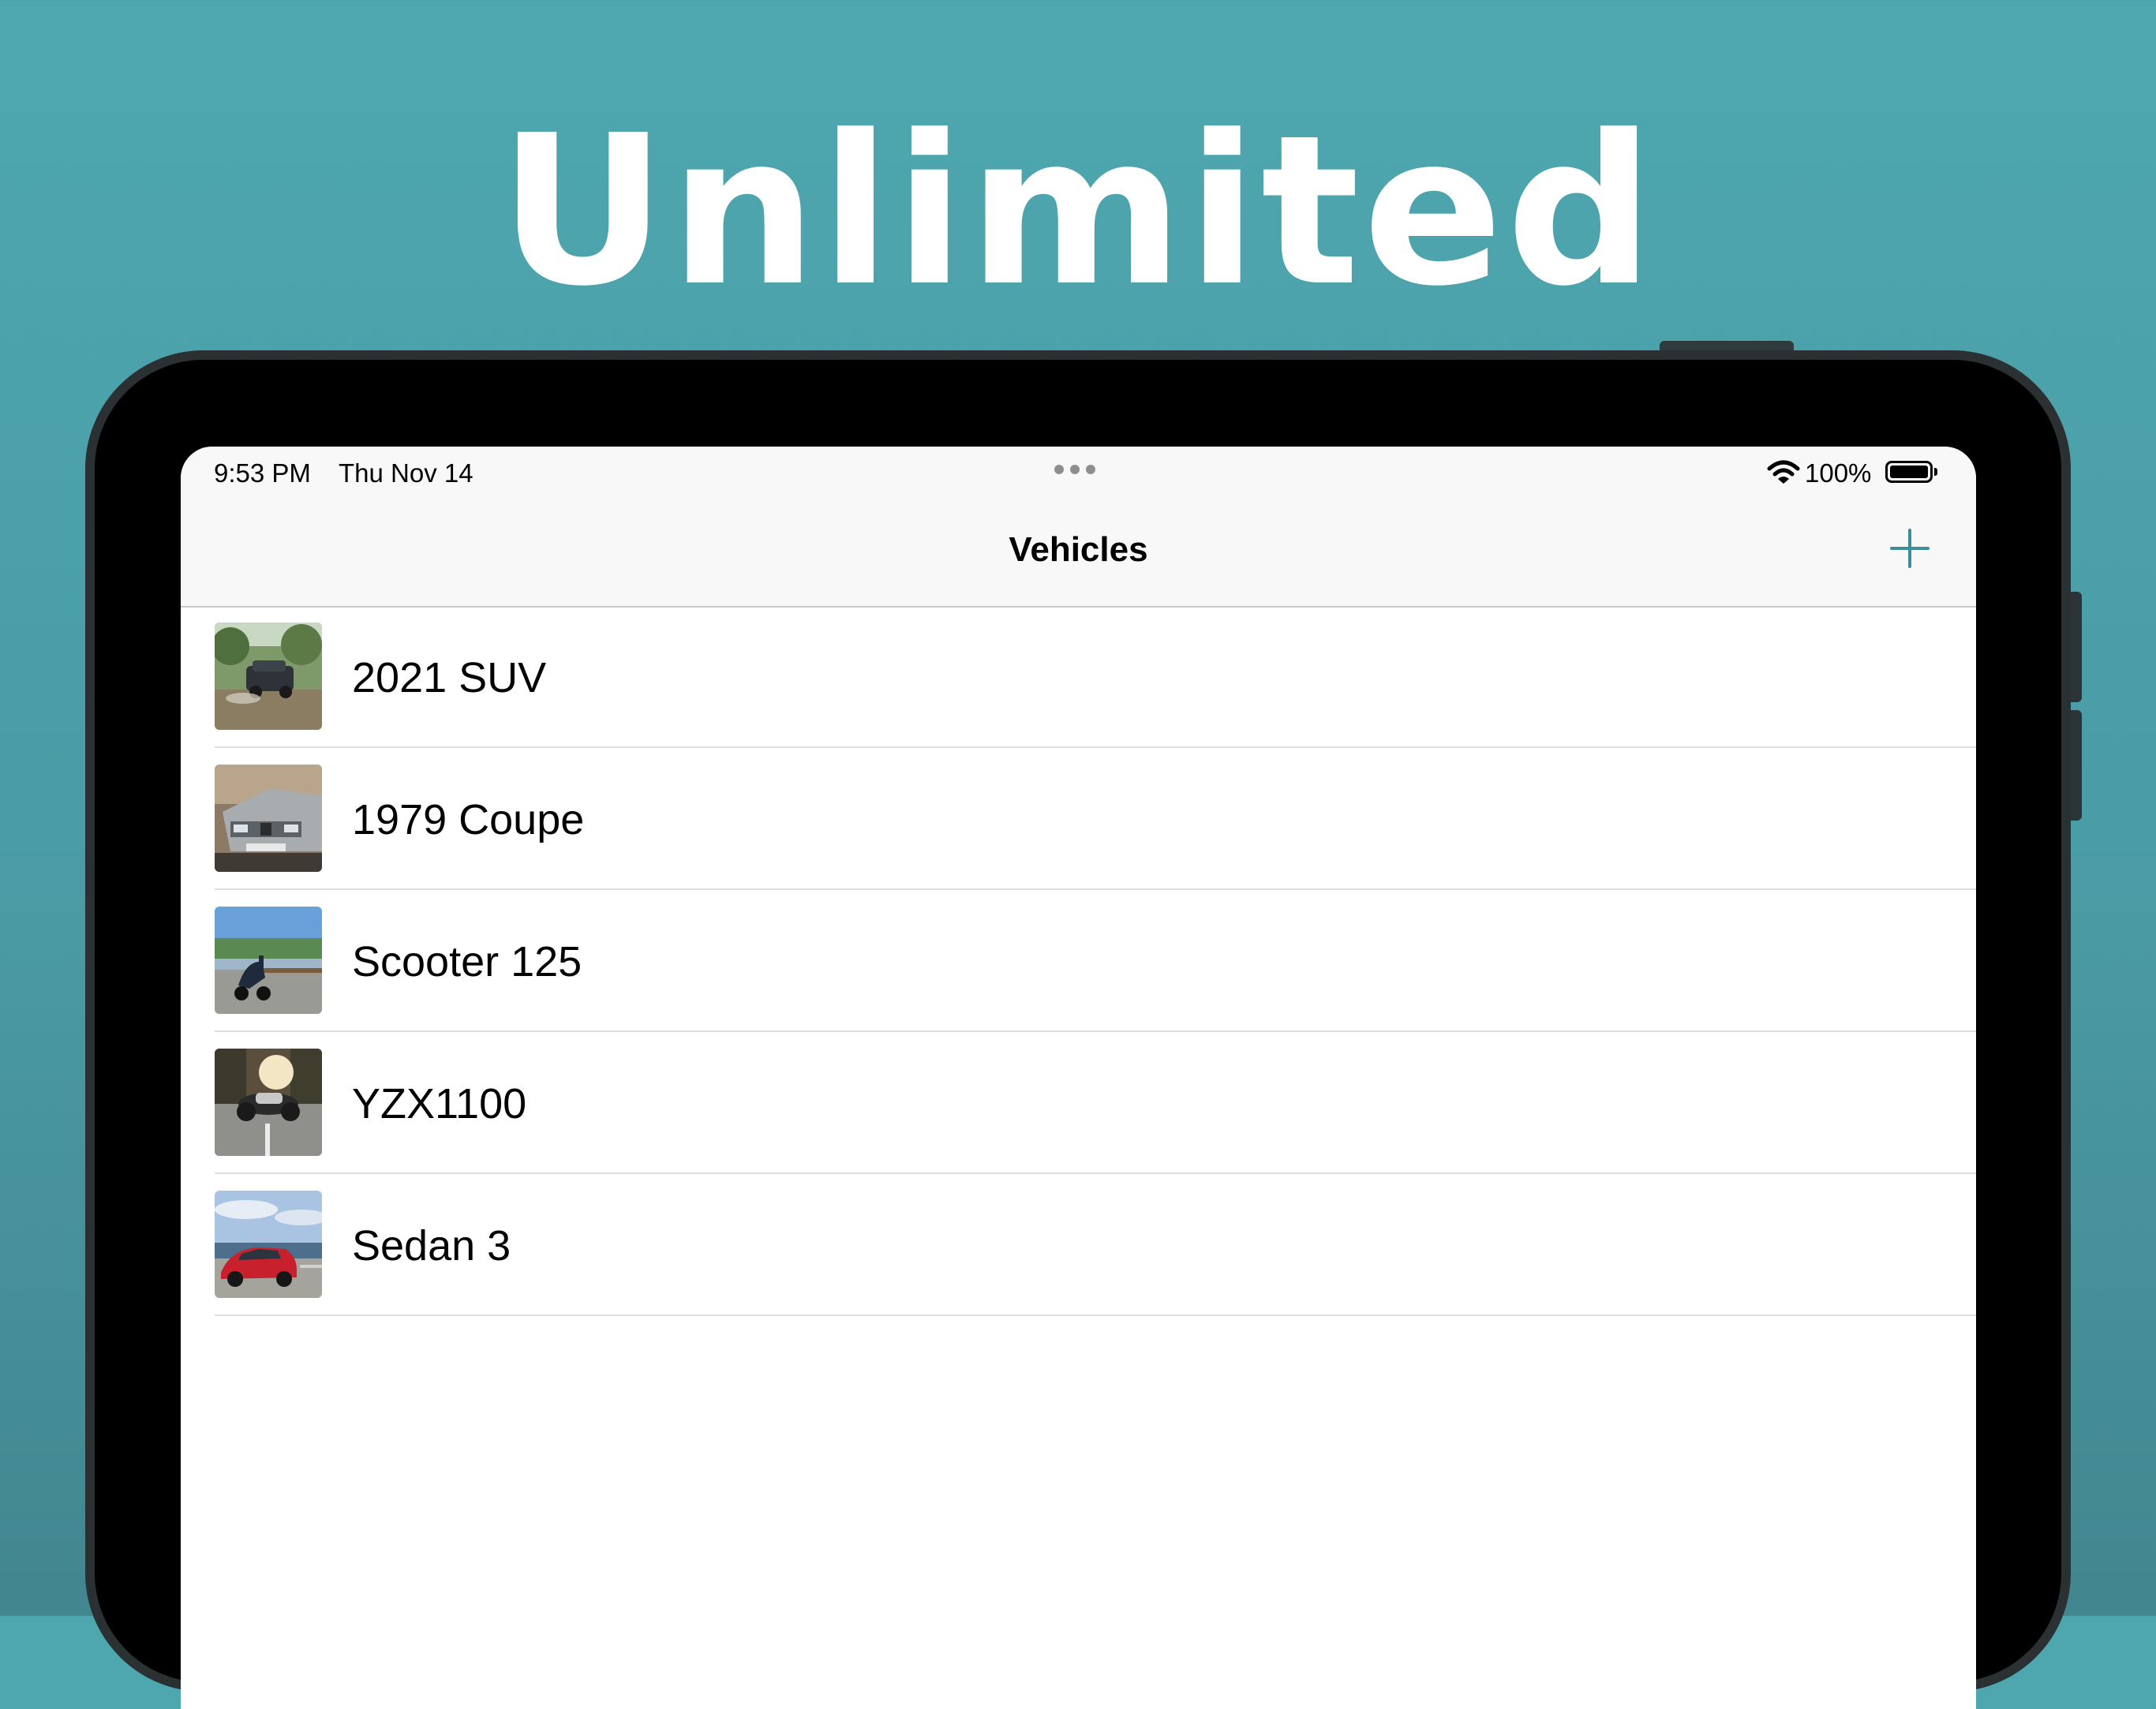 The height and width of the screenshot is (1709, 2156). What do you see at coordinates (1095, 819) in the screenshot?
I see `list-item: 1979 Coupe` at bounding box center [1095, 819].